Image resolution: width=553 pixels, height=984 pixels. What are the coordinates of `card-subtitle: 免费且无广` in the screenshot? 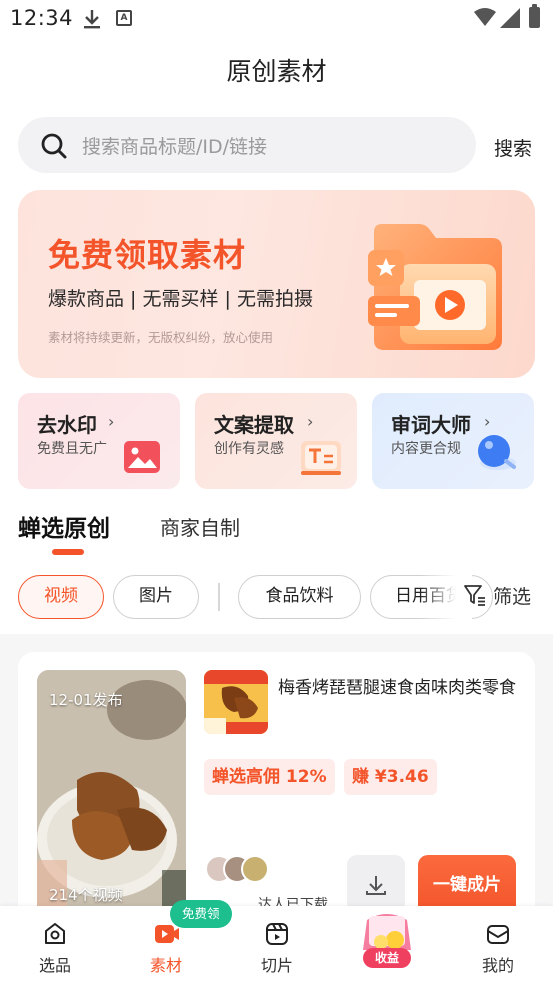 It's located at (72, 449).